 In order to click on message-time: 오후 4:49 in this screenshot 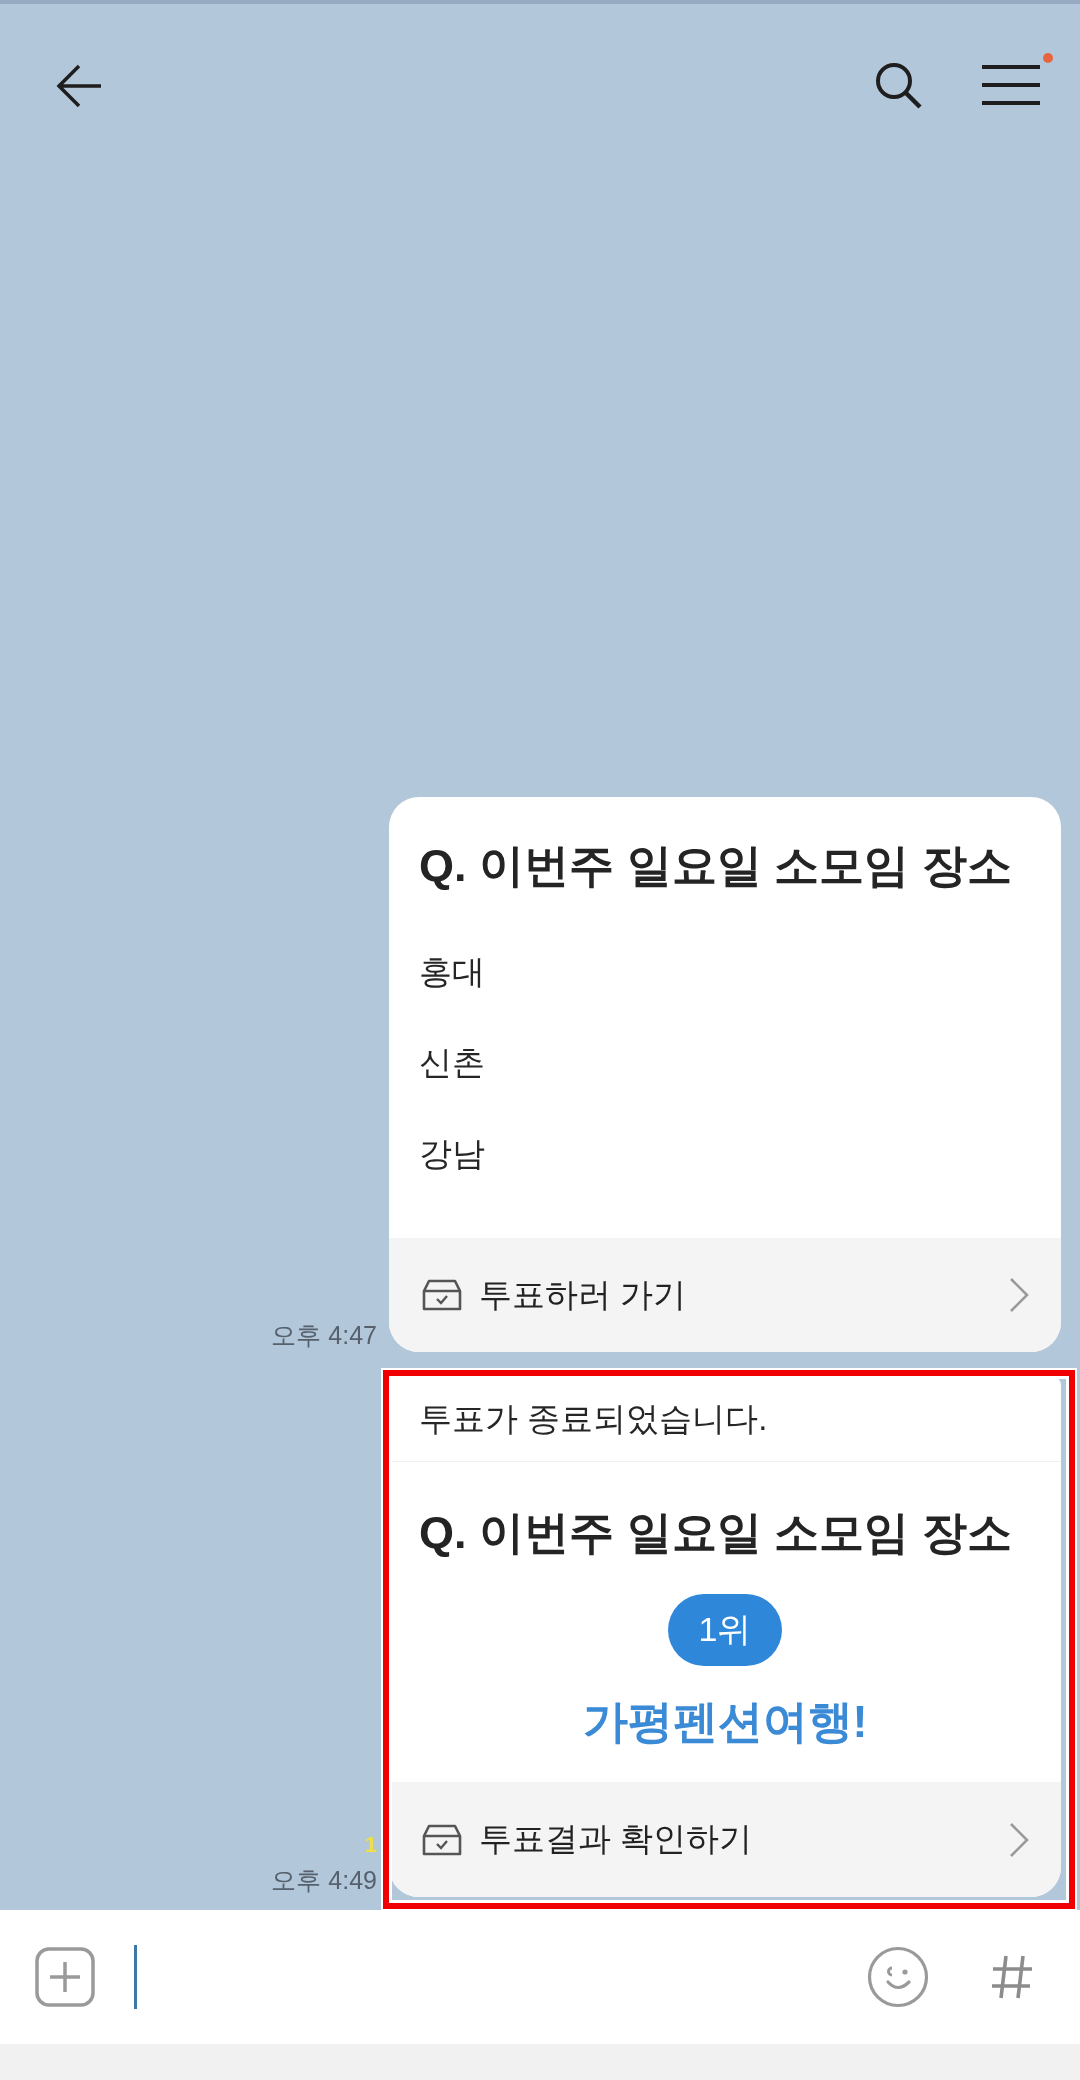, I will do `click(324, 1880)`.